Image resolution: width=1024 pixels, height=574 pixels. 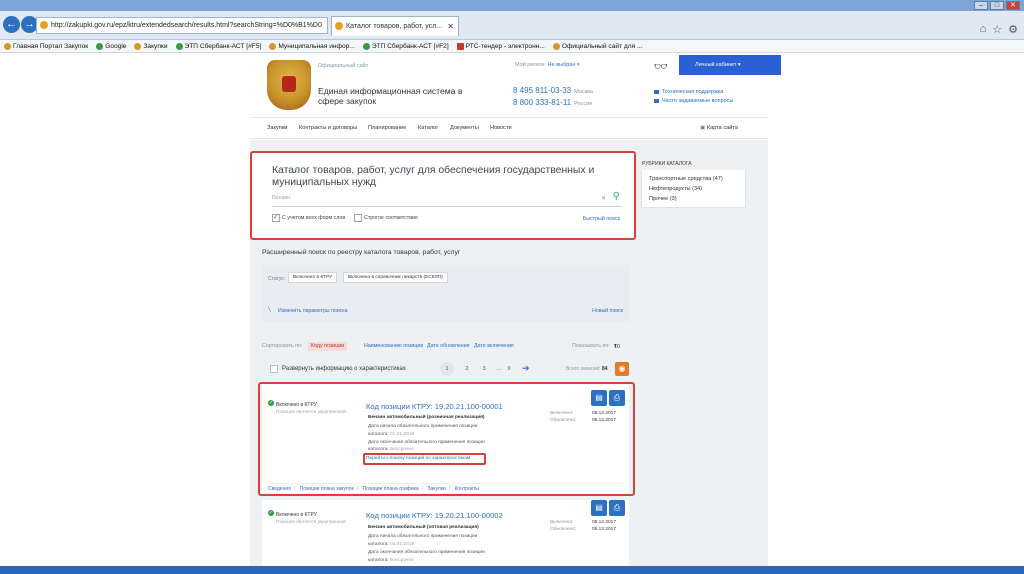 What do you see at coordinates (553, 90) in the screenshot?
I see `phone-moscow: 8 495 811-03-33 Москва` at bounding box center [553, 90].